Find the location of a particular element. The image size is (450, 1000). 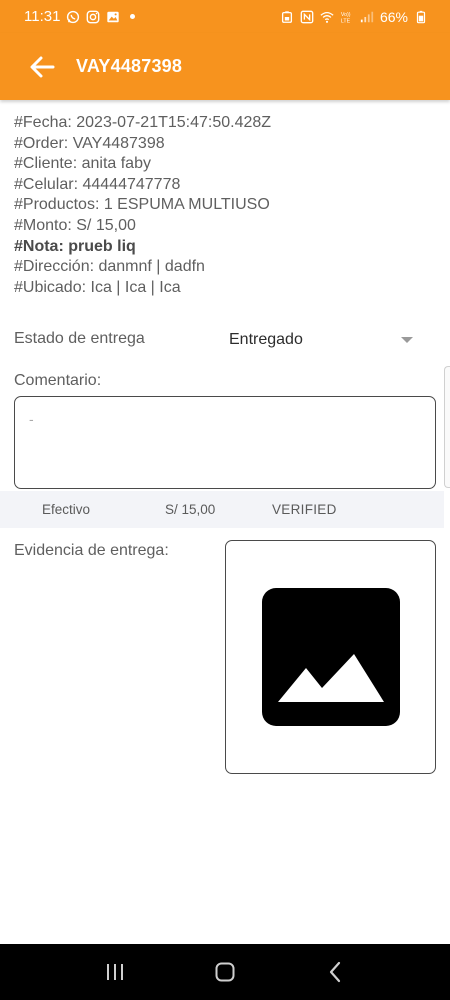

system-nav-bar is located at coordinates (225, 972).